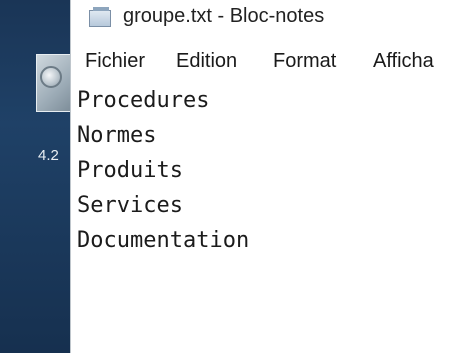 This screenshot has width=453, height=353. What do you see at coordinates (115, 61) in the screenshot?
I see `menu-fichier: Fichier` at bounding box center [115, 61].